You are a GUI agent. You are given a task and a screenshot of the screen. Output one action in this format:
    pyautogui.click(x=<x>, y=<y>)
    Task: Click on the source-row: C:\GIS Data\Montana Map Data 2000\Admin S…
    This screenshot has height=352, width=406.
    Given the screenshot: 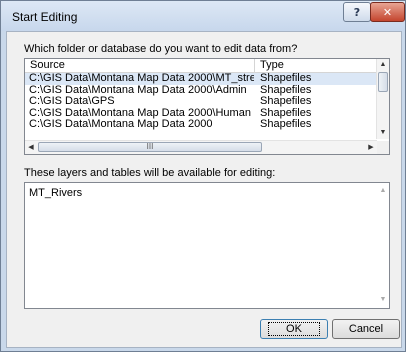 What is the action you would take?
    pyautogui.click(x=201, y=91)
    